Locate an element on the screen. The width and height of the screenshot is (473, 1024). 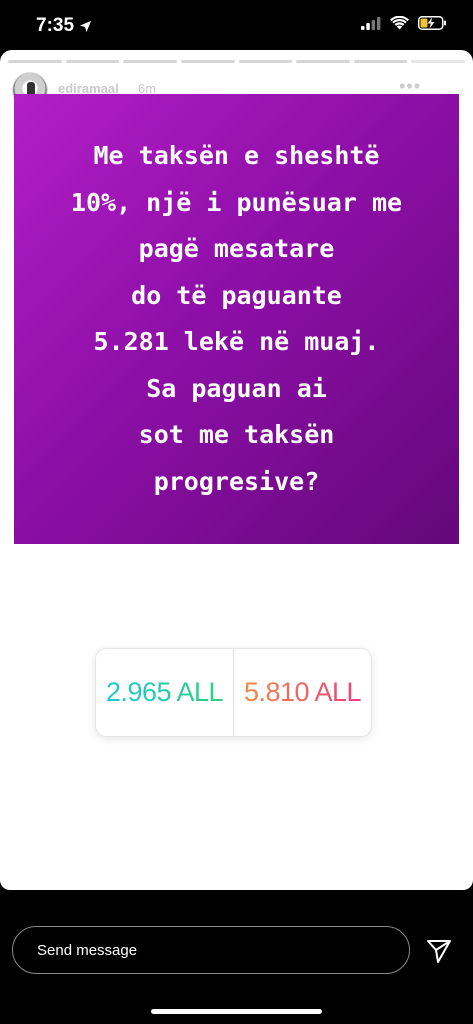
story-text-line: Me taksën e sheshtë is located at coordinates (236, 155).